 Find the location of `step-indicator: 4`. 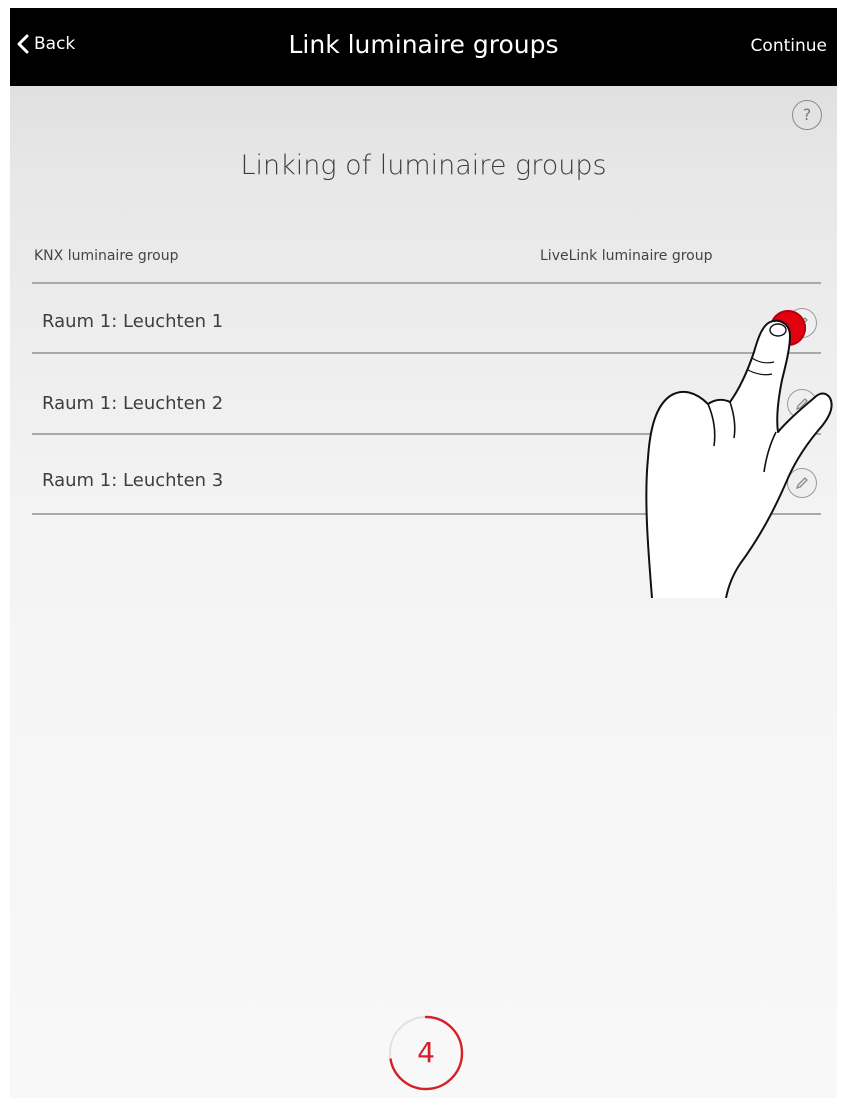

step-indicator: 4 is located at coordinates (426, 1053).